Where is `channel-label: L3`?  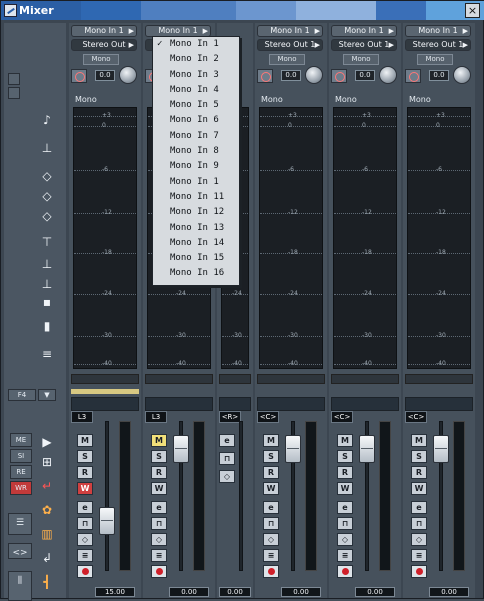
channel-label: L3 is located at coordinates (82, 417).